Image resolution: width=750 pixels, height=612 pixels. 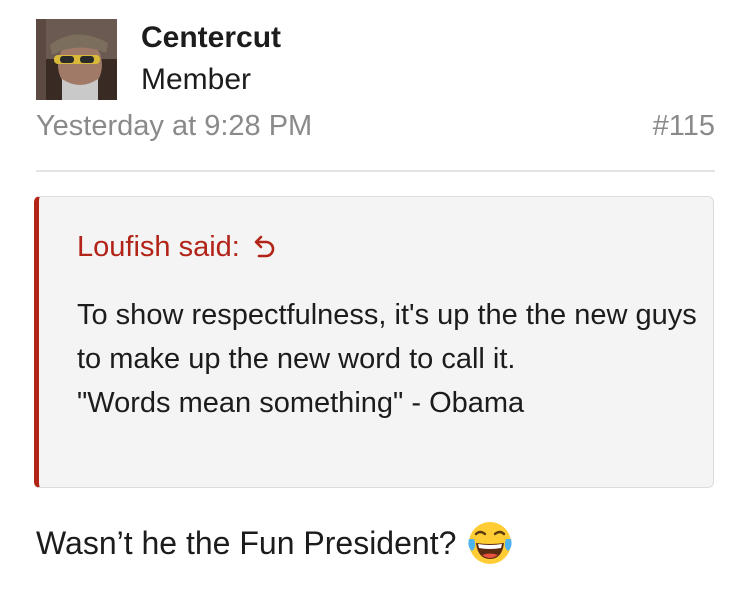 What do you see at coordinates (158, 247) in the screenshot?
I see `quote-attribution: Loufish said:` at bounding box center [158, 247].